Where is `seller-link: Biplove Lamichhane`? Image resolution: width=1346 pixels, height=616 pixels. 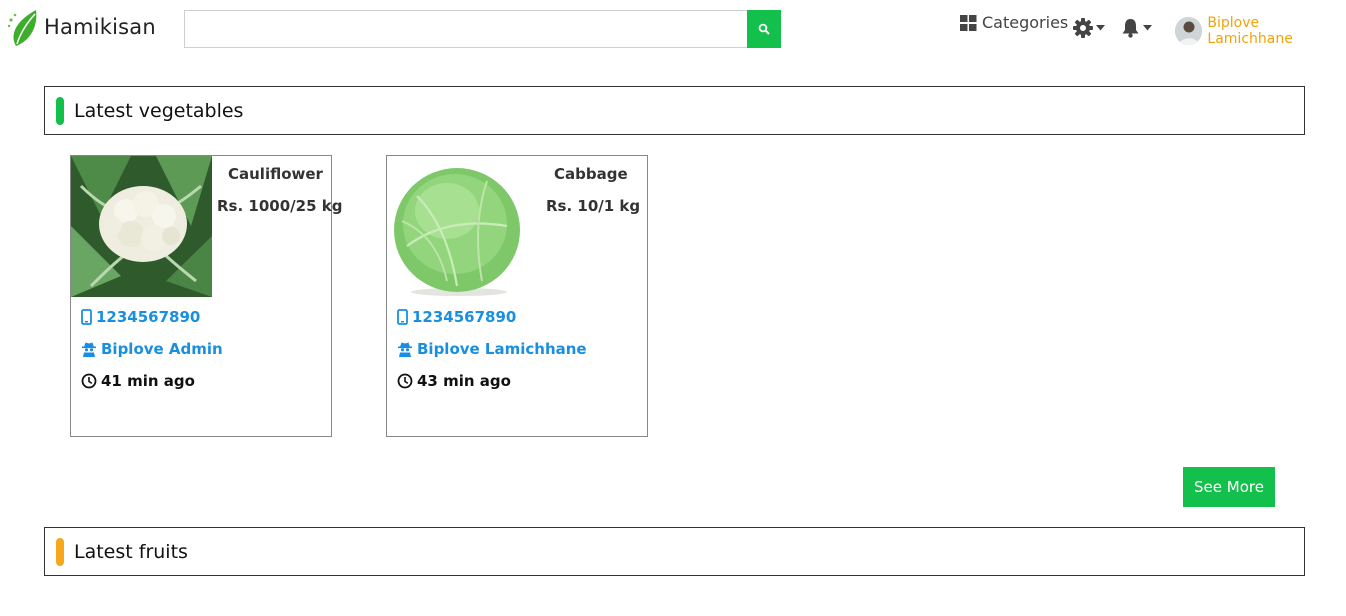
seller-link: Biplove Lamichhane is located at coordinates (492, 349).